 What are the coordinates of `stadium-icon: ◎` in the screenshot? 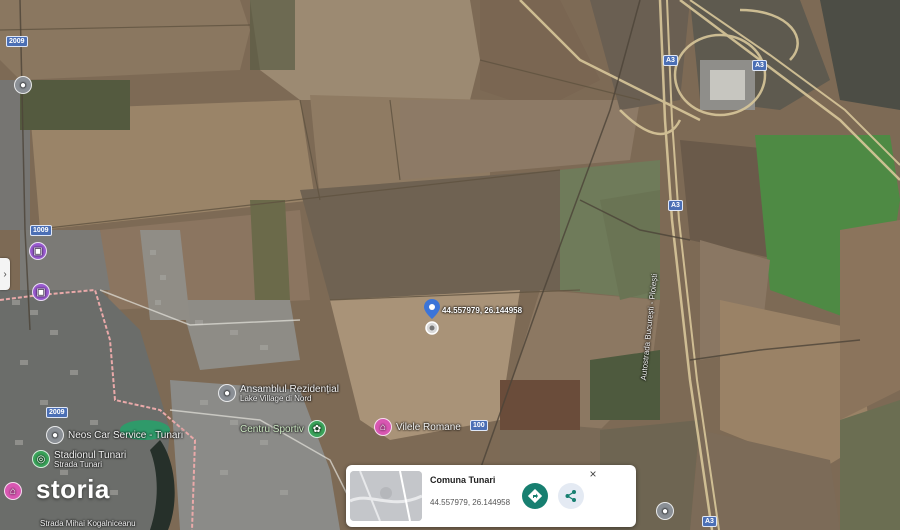 It's located at (41, 459).